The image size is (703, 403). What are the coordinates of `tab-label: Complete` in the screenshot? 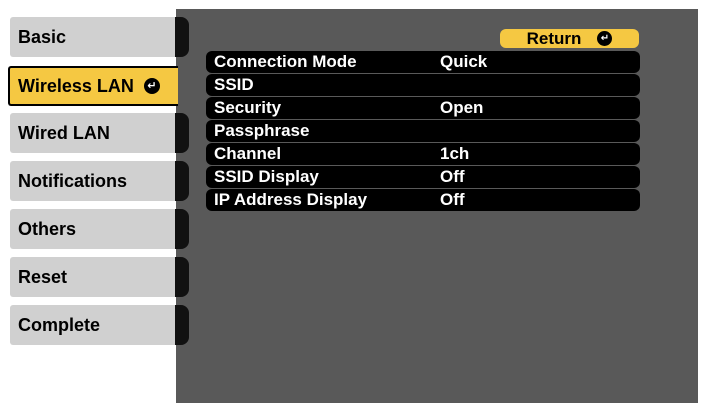 It's located at (59, 324).